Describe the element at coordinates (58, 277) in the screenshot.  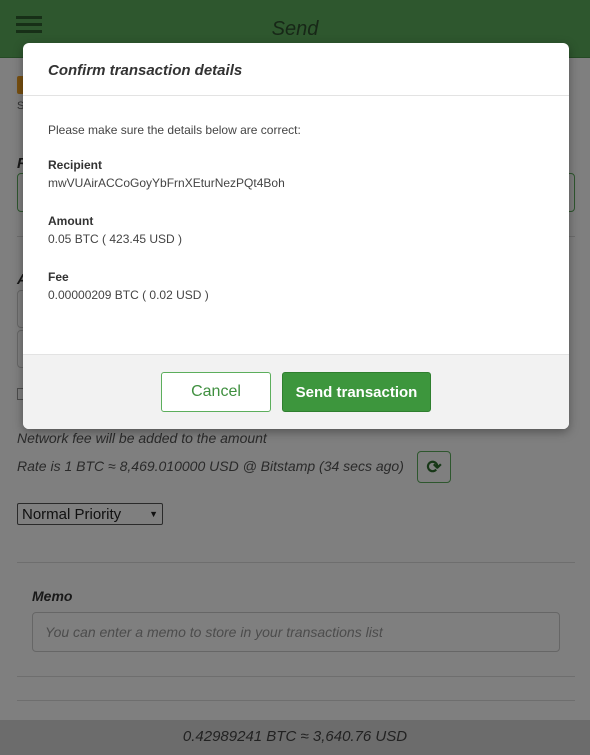
I see `fee-label: Fee` at that location.